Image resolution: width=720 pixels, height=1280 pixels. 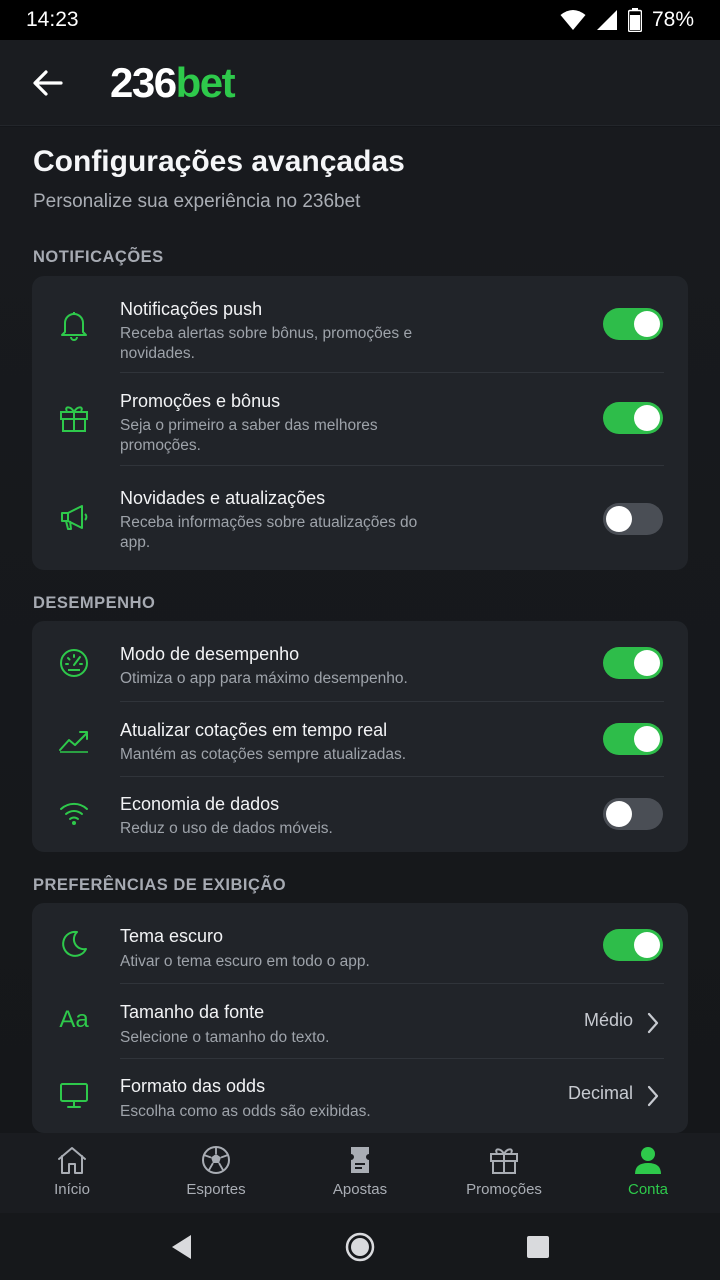 I want to click on trending-up-icon, so click(x=74, y=740).